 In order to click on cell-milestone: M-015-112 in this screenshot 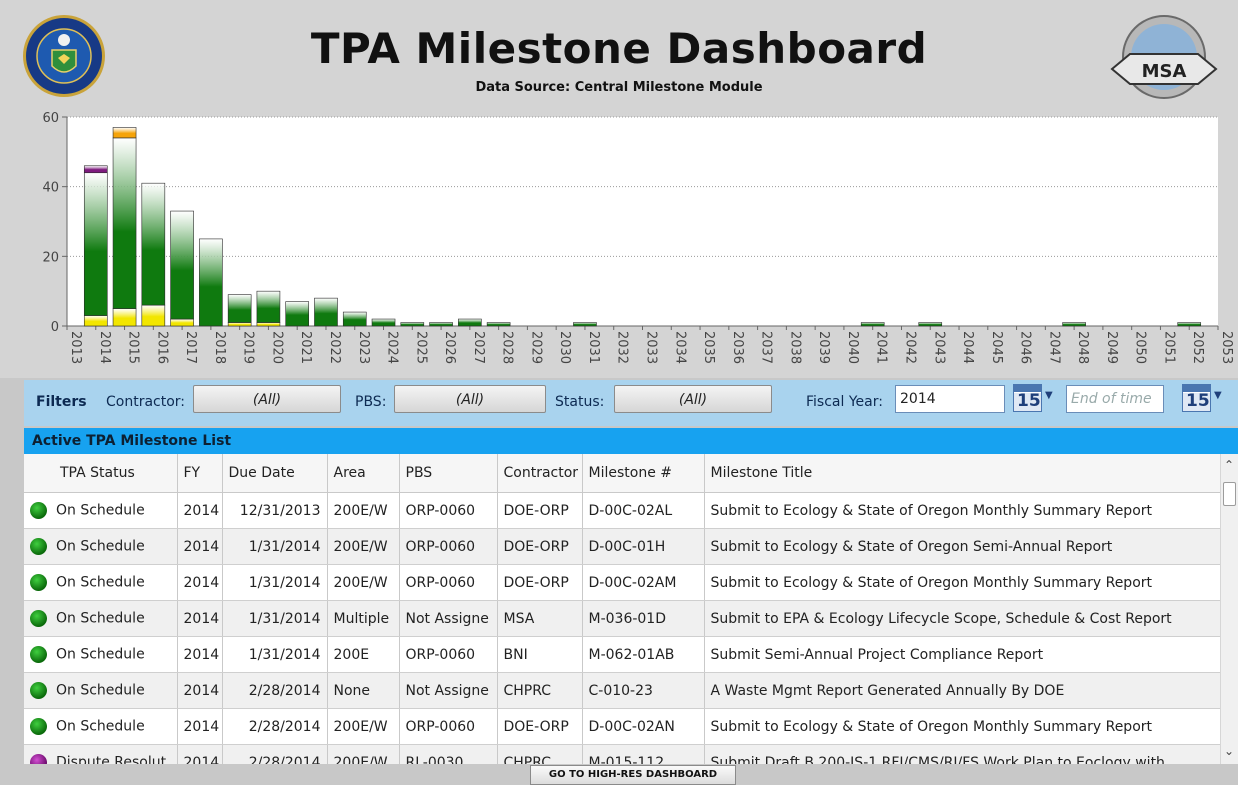, I will do `click(643, 754)`.